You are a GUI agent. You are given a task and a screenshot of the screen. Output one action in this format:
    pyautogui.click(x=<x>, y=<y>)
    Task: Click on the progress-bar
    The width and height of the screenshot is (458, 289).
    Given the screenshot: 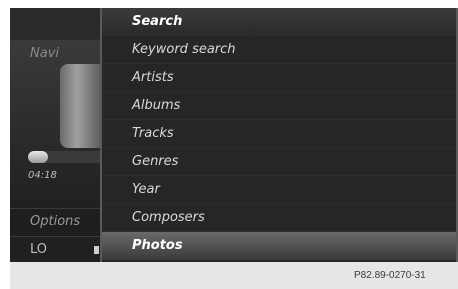 What is the action you would take?
    pyautogui.click(x=67, y=157)
    